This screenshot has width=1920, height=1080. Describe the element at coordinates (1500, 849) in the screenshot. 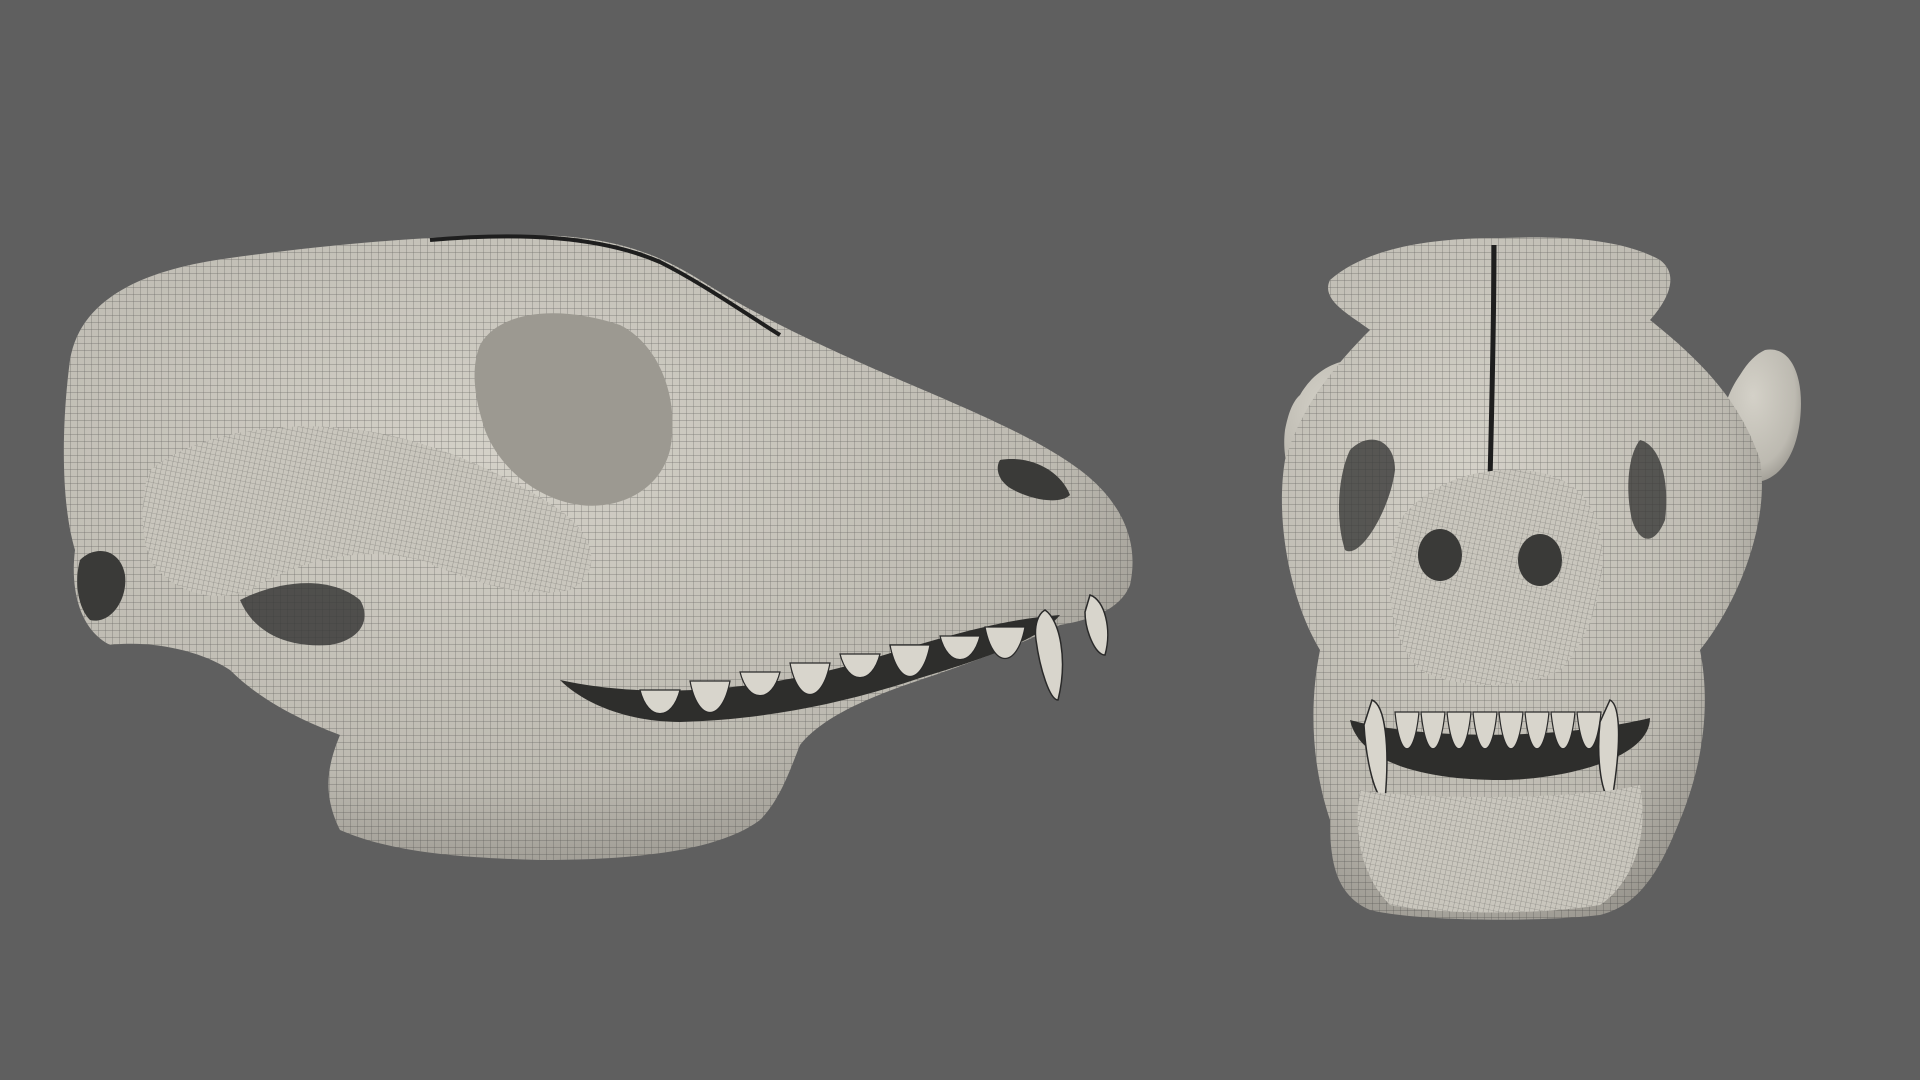

I see `front-mandible-wire` at that location.